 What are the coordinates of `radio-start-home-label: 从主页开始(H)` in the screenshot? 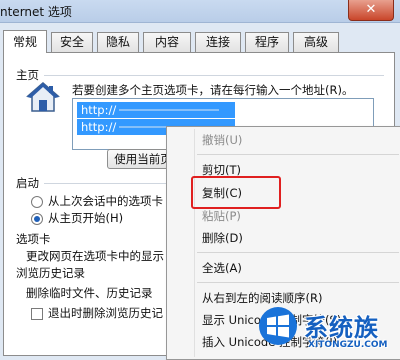 It's located at (86, 218).